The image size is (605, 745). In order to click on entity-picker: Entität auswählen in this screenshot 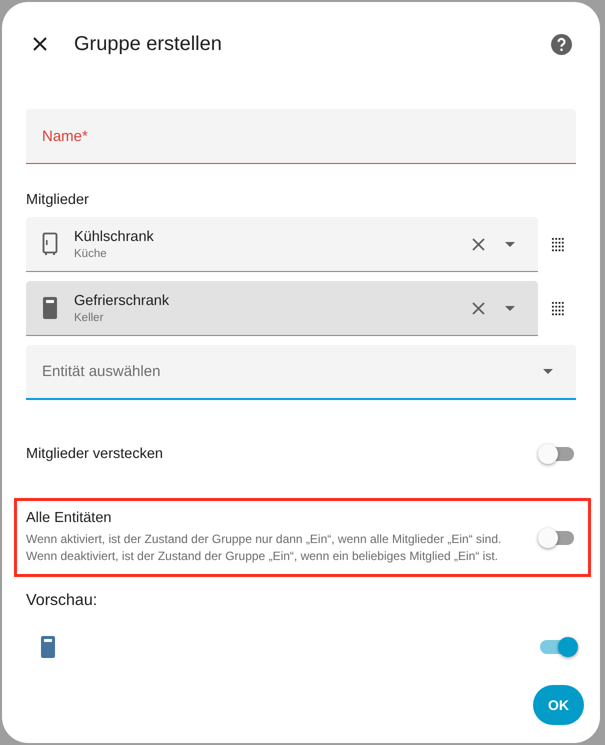, I will do `click(301, 372)`.